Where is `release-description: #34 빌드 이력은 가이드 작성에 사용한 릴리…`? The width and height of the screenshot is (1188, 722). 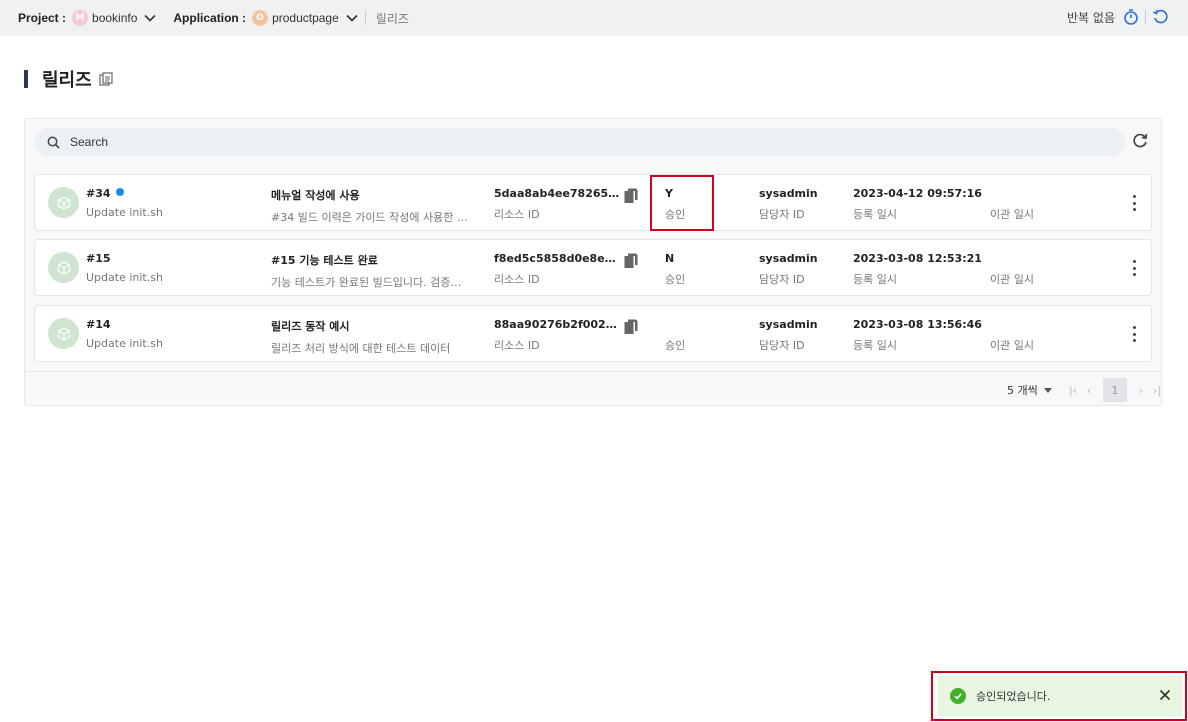
release-description: #34 빌드 이력은 가이드 작성에 사용한 릴리… is located at coordinates (371, 217).